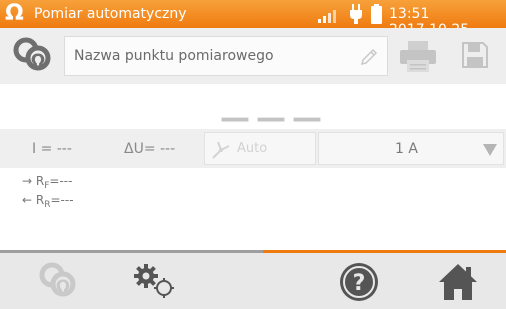  What do you see at coordinates (221, 150) in the screenshot?
I see `auto-probe-icon` at bounding box center [221, 150].